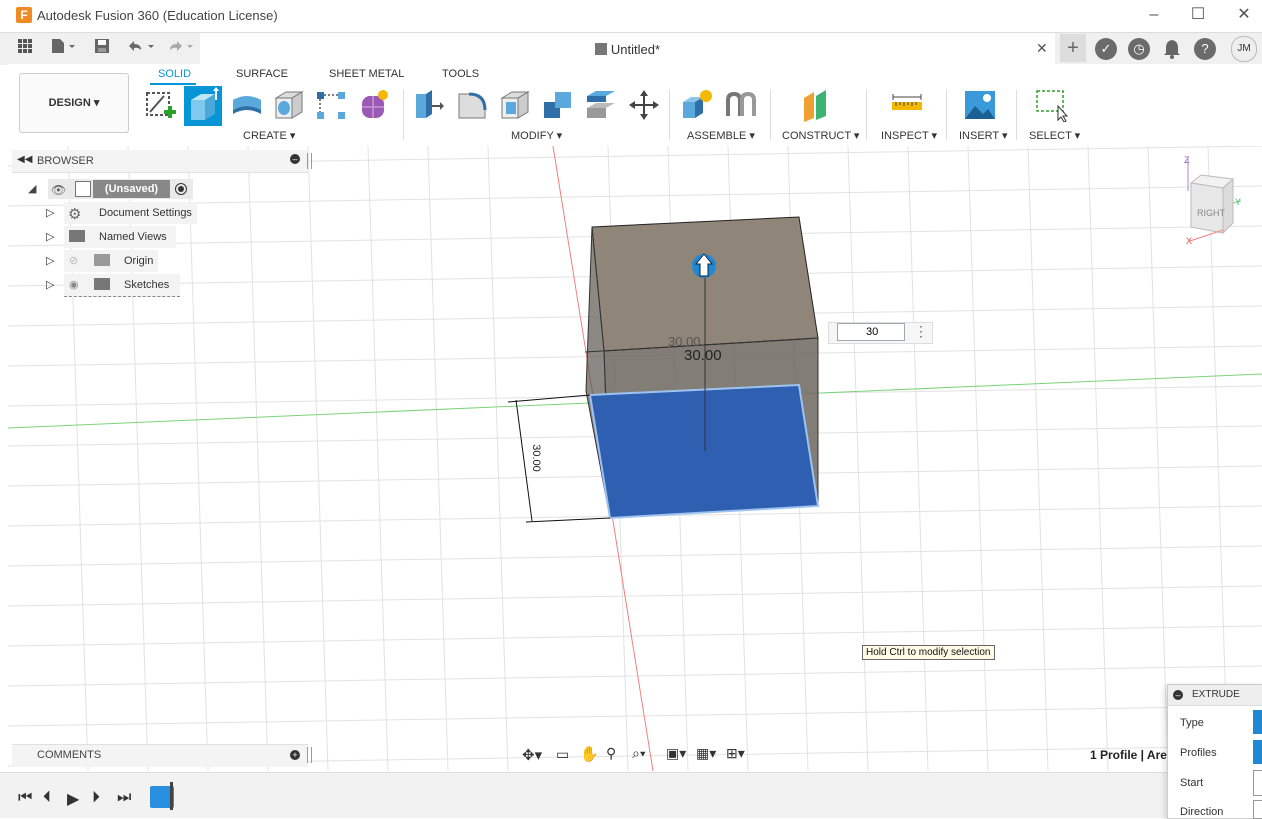 This screenshot has height=819, width=1262. What do you see at coordinates (536, 135) in the screenshot?
I see `modify-menu: MODIFY ▾` at bounding box center [536, 135].